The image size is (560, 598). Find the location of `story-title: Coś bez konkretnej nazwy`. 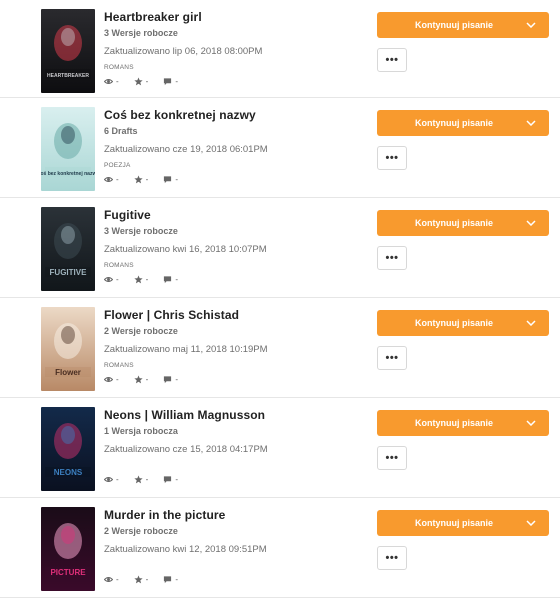

story-title: Coś bez konkretnej nazwy is located at coordinates (237, 115).